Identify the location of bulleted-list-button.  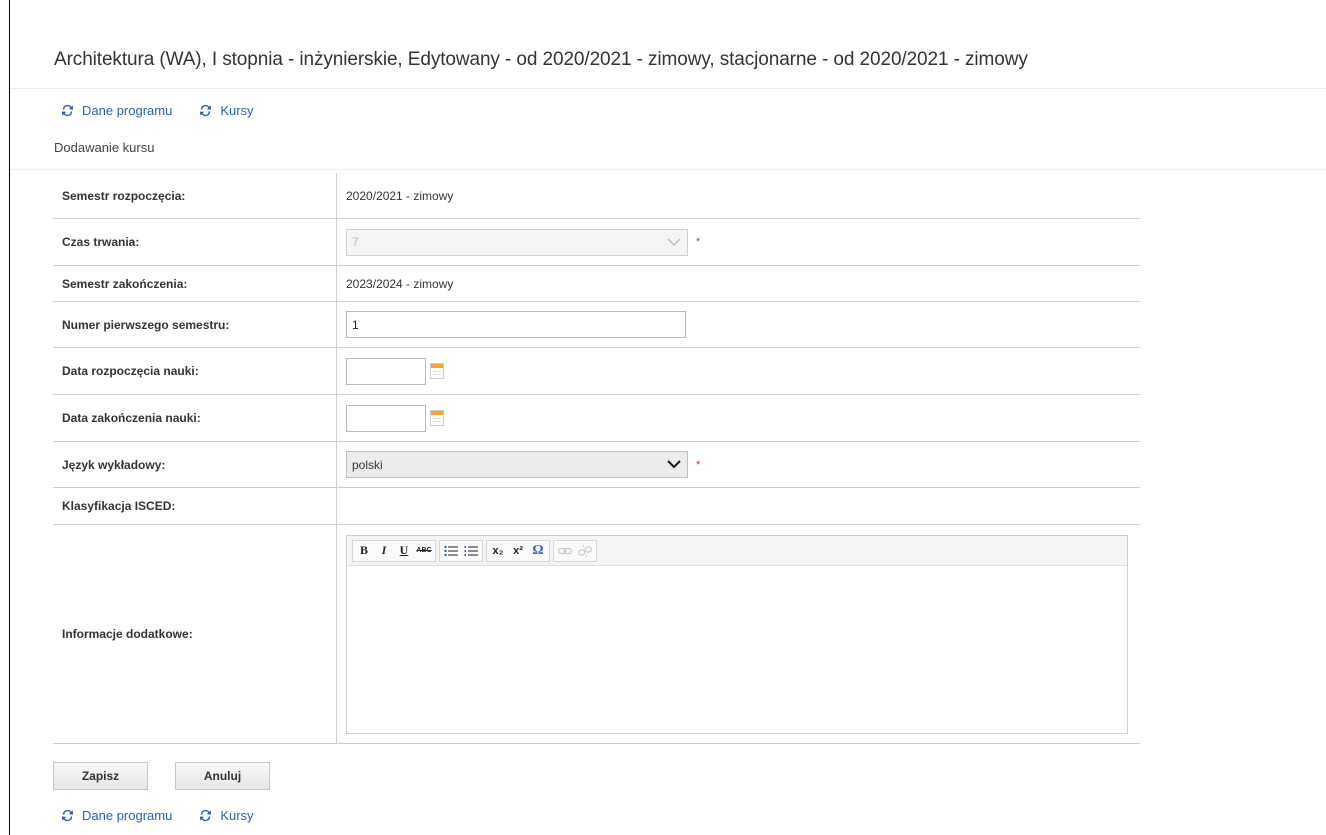
(451, 551).